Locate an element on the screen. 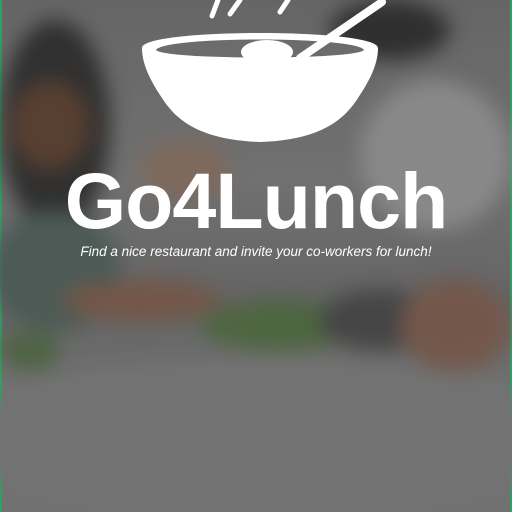 This screenshot has width=512, height=512. soup-bowl-with-spoon-icon is located at coordinates (264, 71).